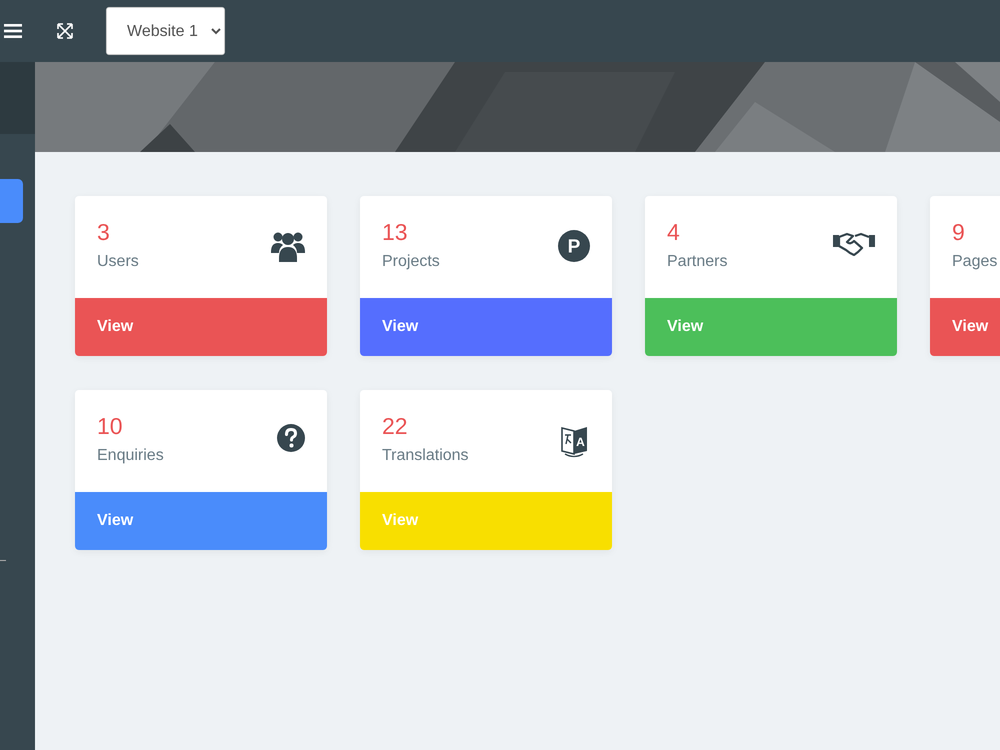  What do you see at coordinates (411, 262) in the screenshot?
I see `stat-label: Projects` at bounding box center [411, 262].